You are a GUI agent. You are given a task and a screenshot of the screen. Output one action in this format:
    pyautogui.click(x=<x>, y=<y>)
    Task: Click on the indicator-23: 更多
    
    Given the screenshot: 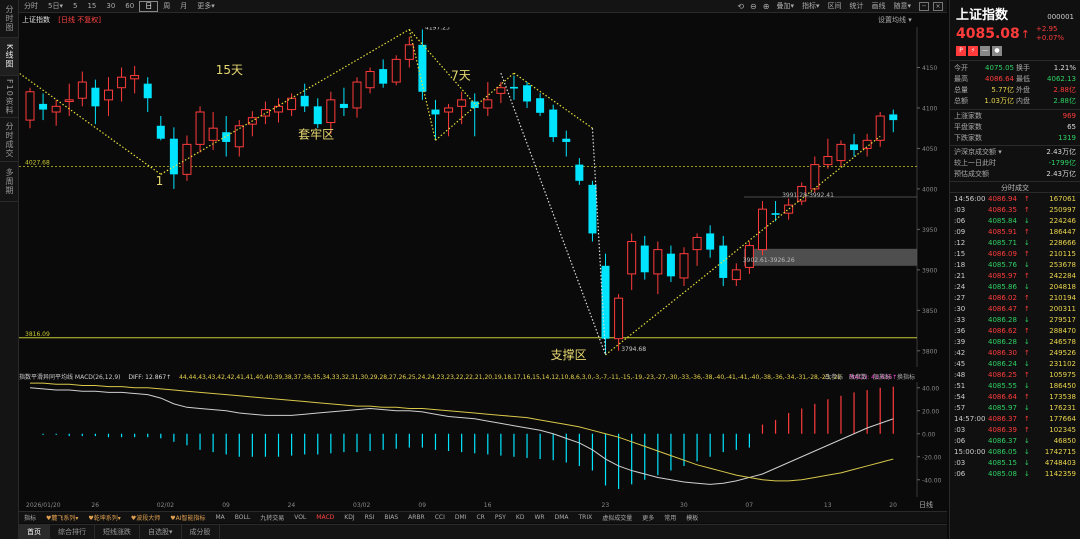 What is the action you would take?
    pyautogui.click(x=648, y=517)
    